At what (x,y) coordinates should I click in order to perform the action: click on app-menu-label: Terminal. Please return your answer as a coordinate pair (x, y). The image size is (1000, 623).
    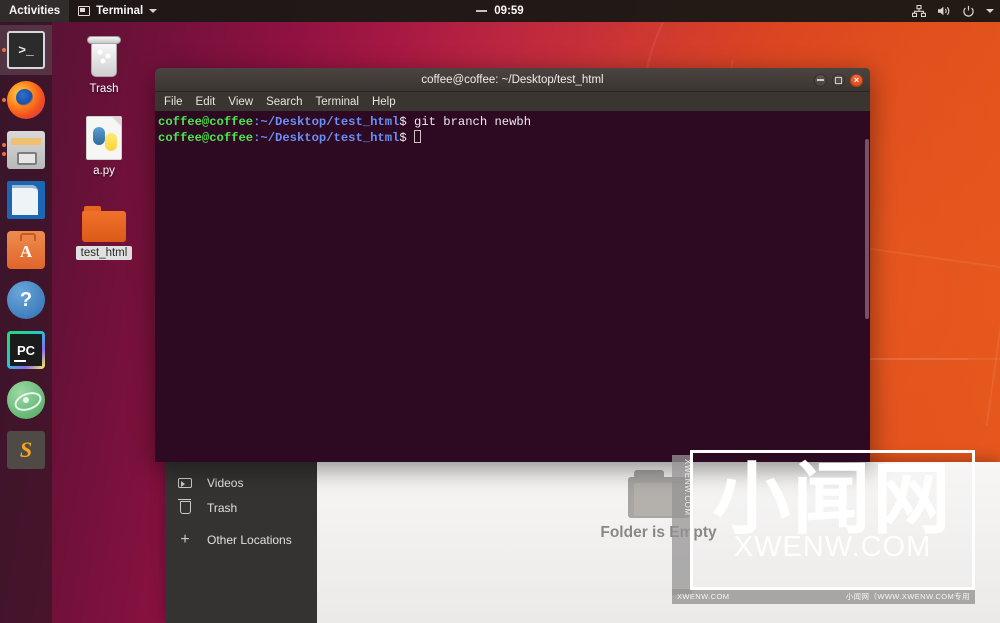
    Looking at the image, I should click on (120, 11).